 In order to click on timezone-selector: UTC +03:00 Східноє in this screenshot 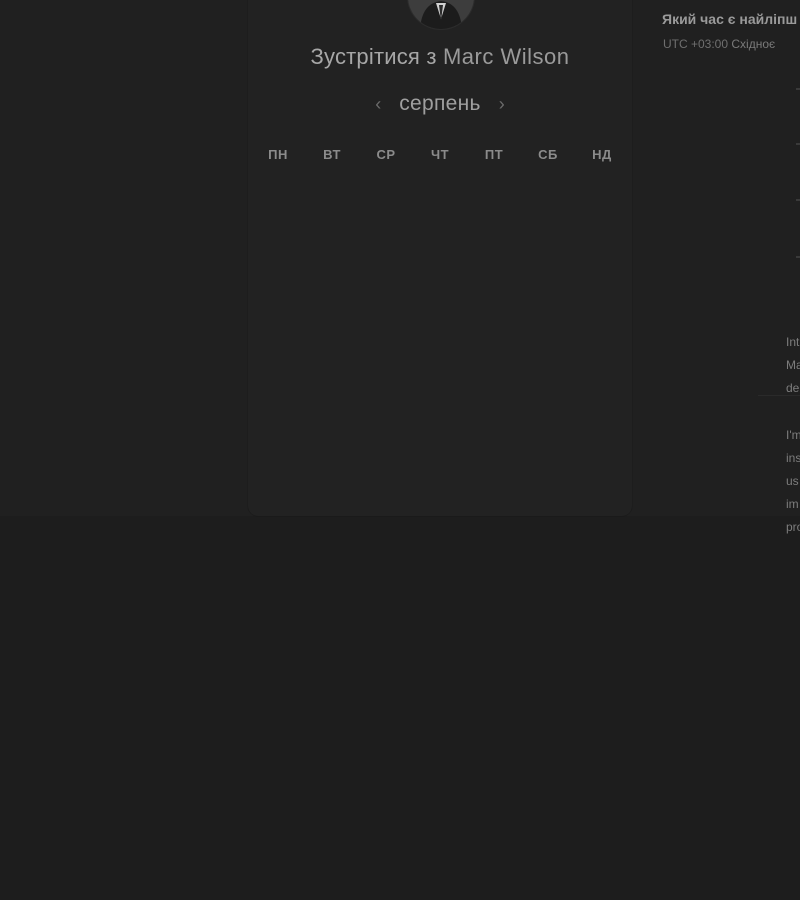, I will do `click(719, 44)`.